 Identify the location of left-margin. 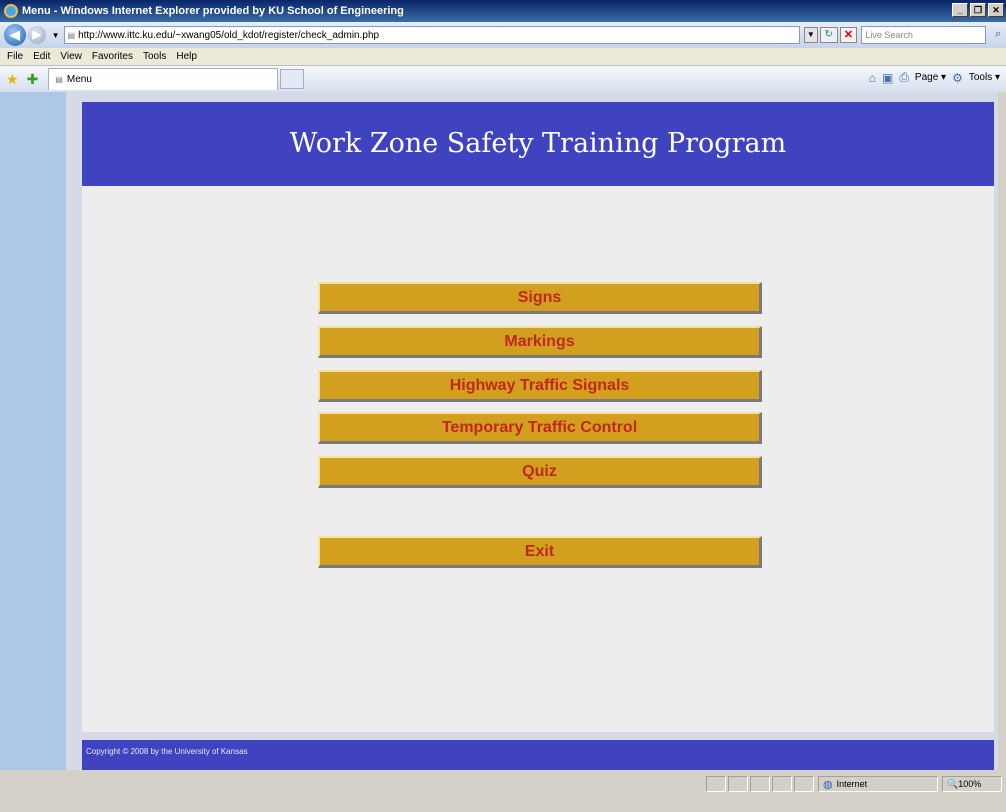
(33, 431).